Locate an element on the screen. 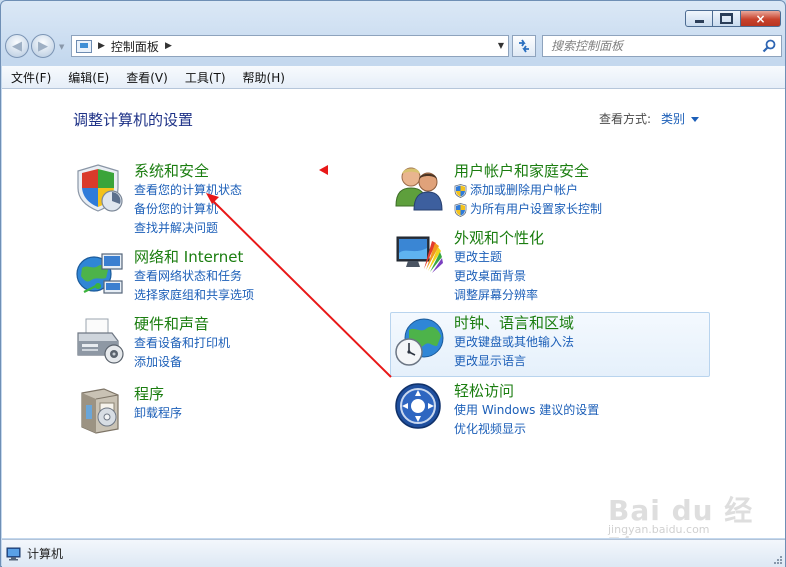 The image size is (786, 567). link-network-status: 查看网络状态和任务 is located at coordinates (254, 276).